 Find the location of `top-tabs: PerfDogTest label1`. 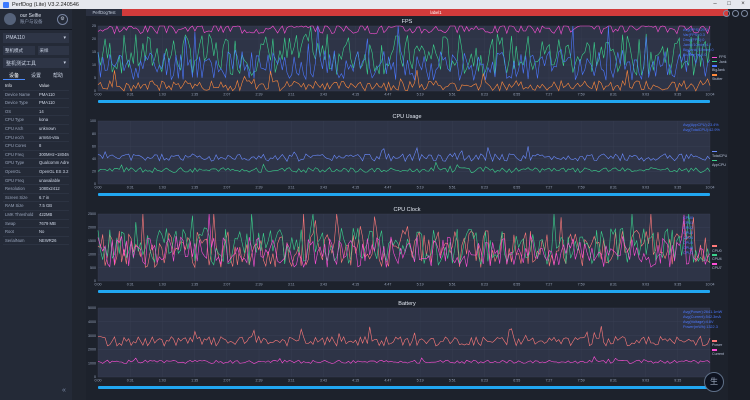

top-tabs: PerfDogTest label1 is located at coordinates (418, 12).